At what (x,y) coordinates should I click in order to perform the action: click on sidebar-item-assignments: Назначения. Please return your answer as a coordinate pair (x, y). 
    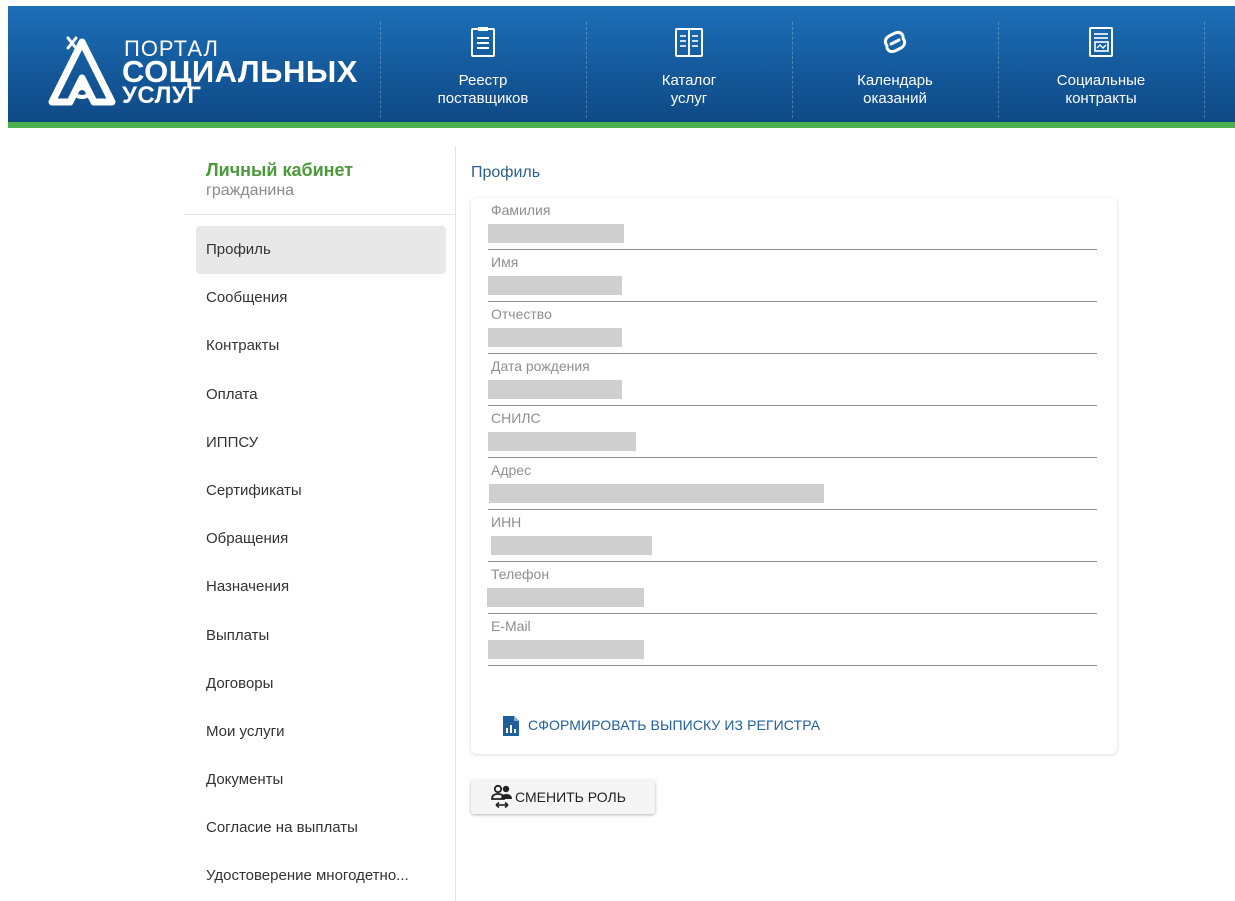
    Looking at the image, I should click on (321, 587).